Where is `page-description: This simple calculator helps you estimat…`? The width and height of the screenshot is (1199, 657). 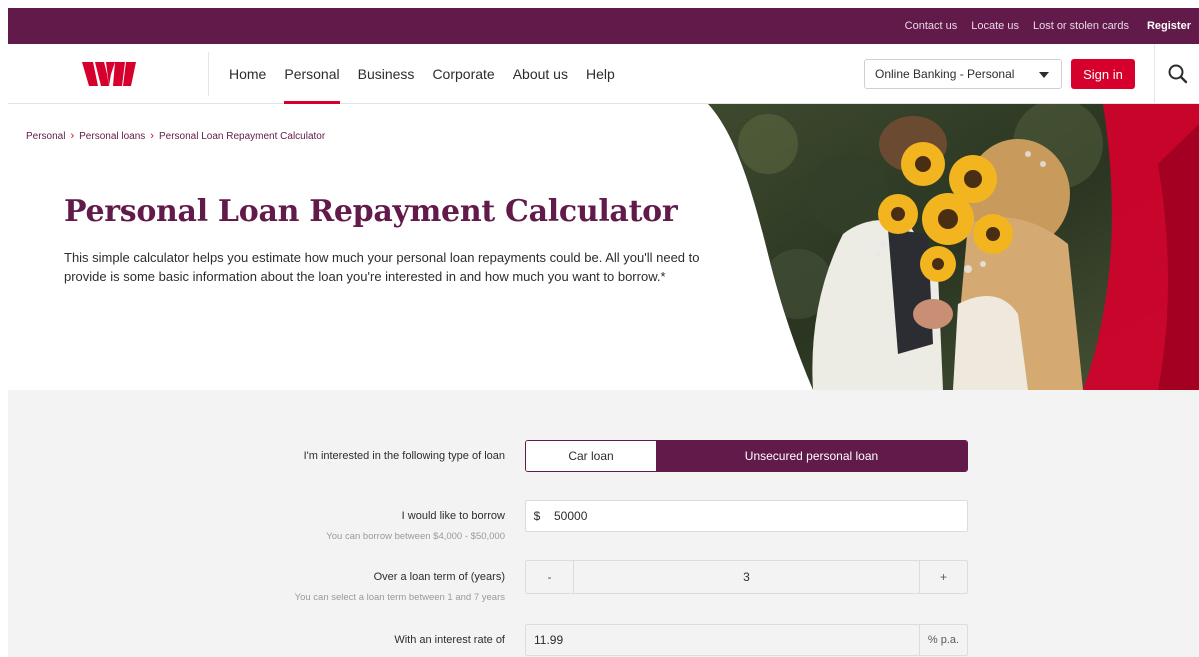 page-description: This simple calculator helps you estimat… is located at coordinates (382, 267).